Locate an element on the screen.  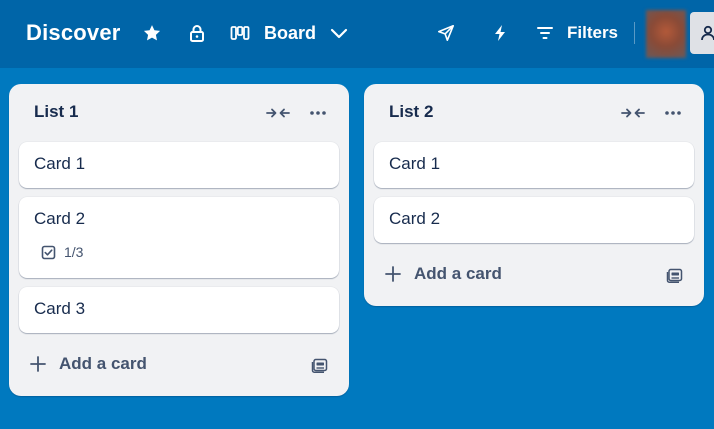
chevron-down-icon is located at coordinates (339, 33).